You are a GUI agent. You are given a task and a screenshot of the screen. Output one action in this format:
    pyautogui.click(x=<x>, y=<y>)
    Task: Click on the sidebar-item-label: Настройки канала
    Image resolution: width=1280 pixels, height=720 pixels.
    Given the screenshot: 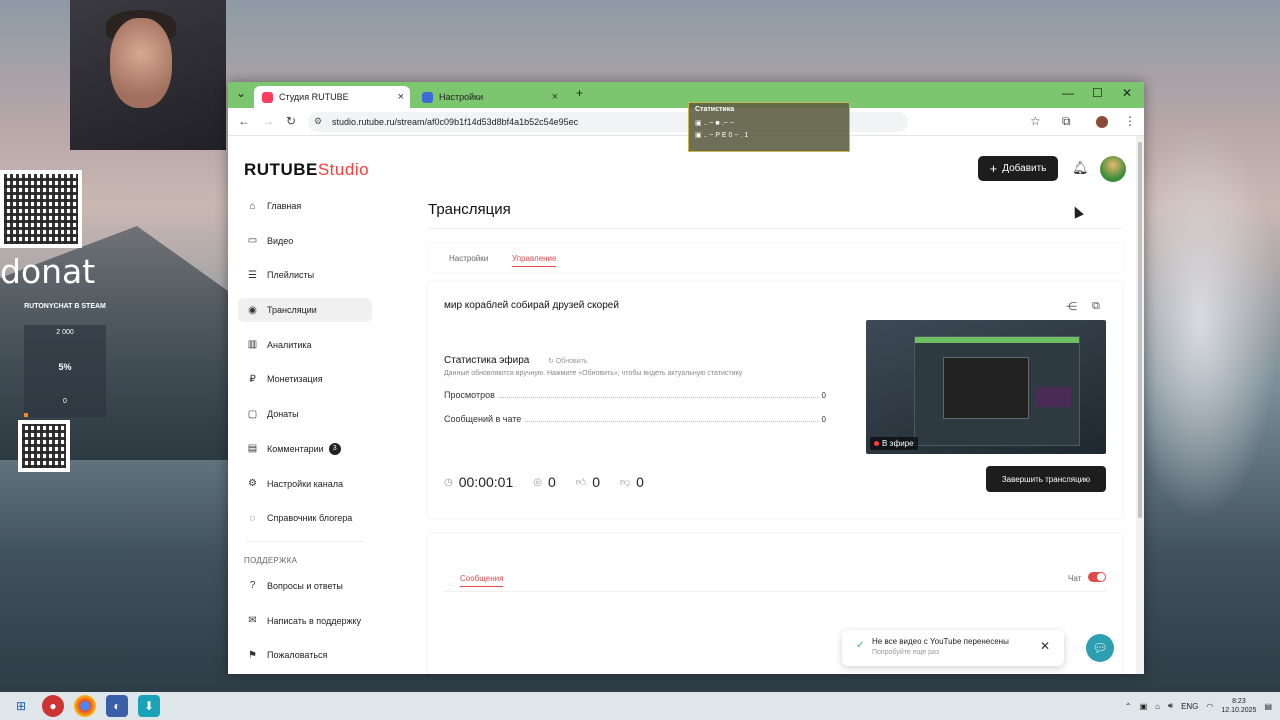 What is the action you would take?
    pyautogui.click(x=305, y=483)
    